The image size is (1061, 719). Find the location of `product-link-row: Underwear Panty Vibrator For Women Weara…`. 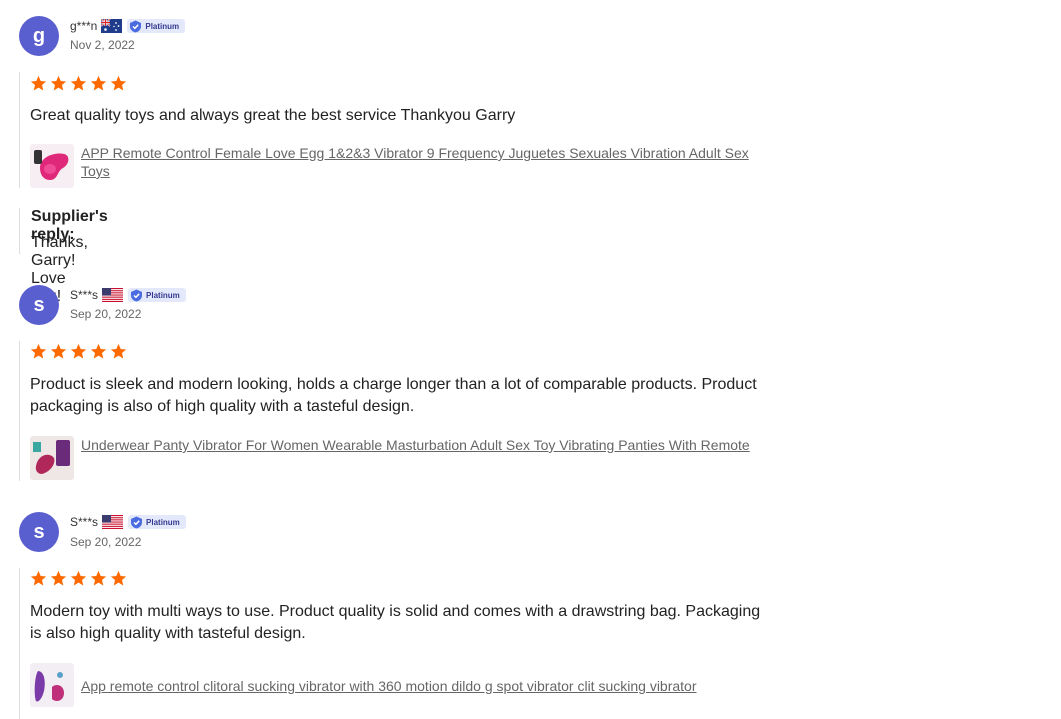

product-link-row: Underwear Panty Vibrator For Women Weara… is located at coordinates (400, 458).